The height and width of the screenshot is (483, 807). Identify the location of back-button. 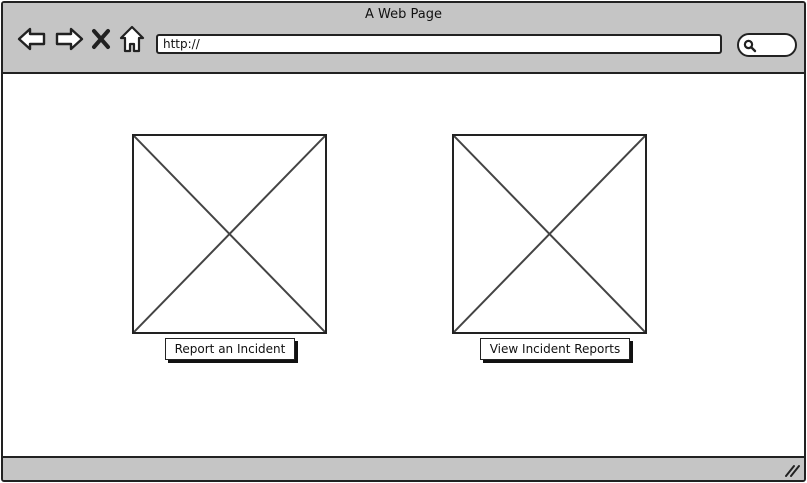
(32, 39).